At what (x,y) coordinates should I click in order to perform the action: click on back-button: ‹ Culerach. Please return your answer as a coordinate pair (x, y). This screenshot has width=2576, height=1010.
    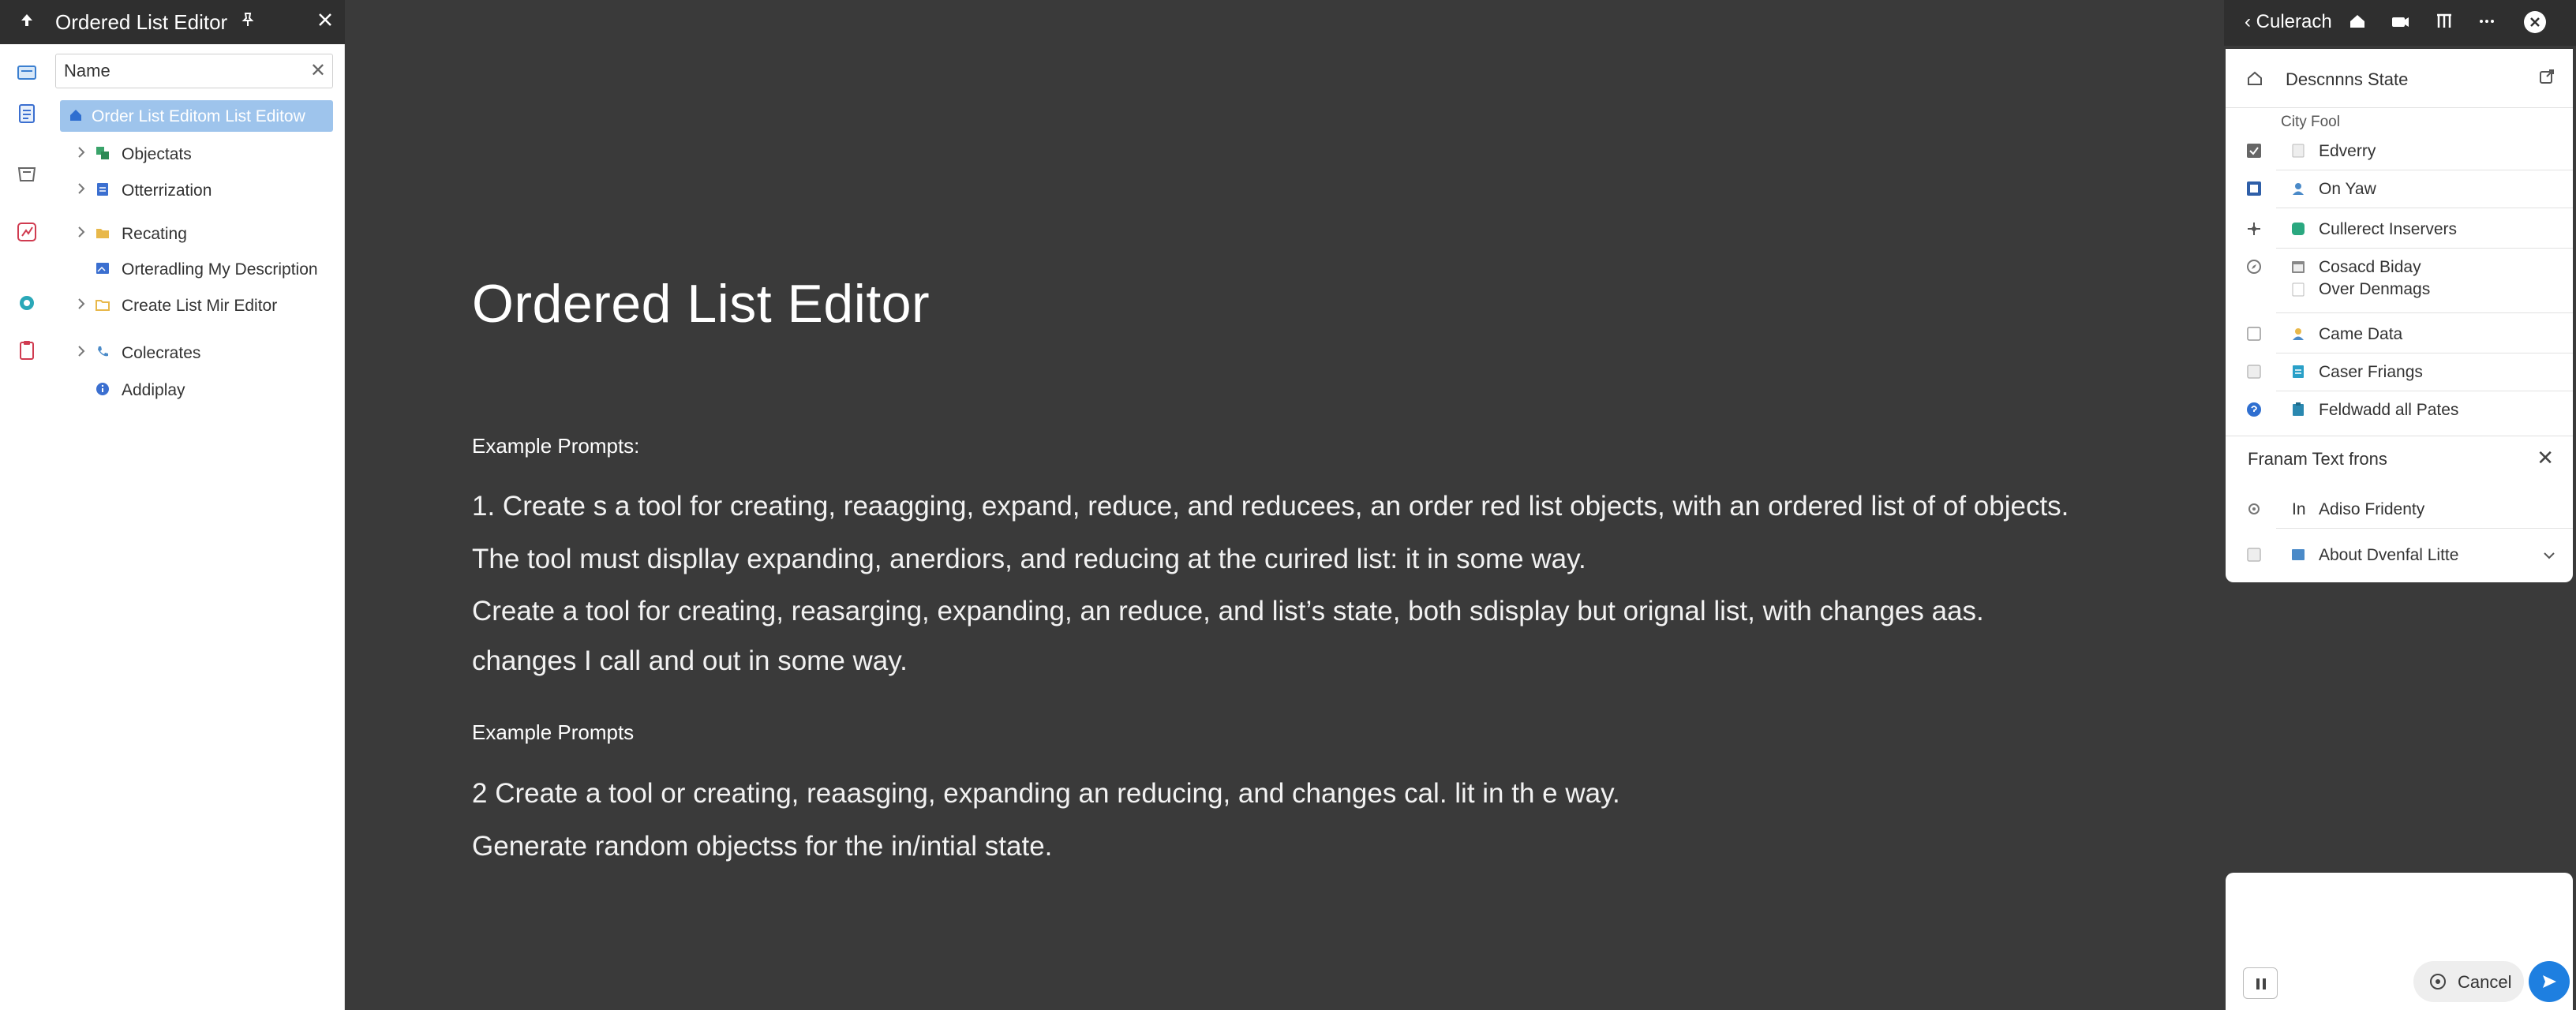
    Looking at the image, I should click on (2288, 22).